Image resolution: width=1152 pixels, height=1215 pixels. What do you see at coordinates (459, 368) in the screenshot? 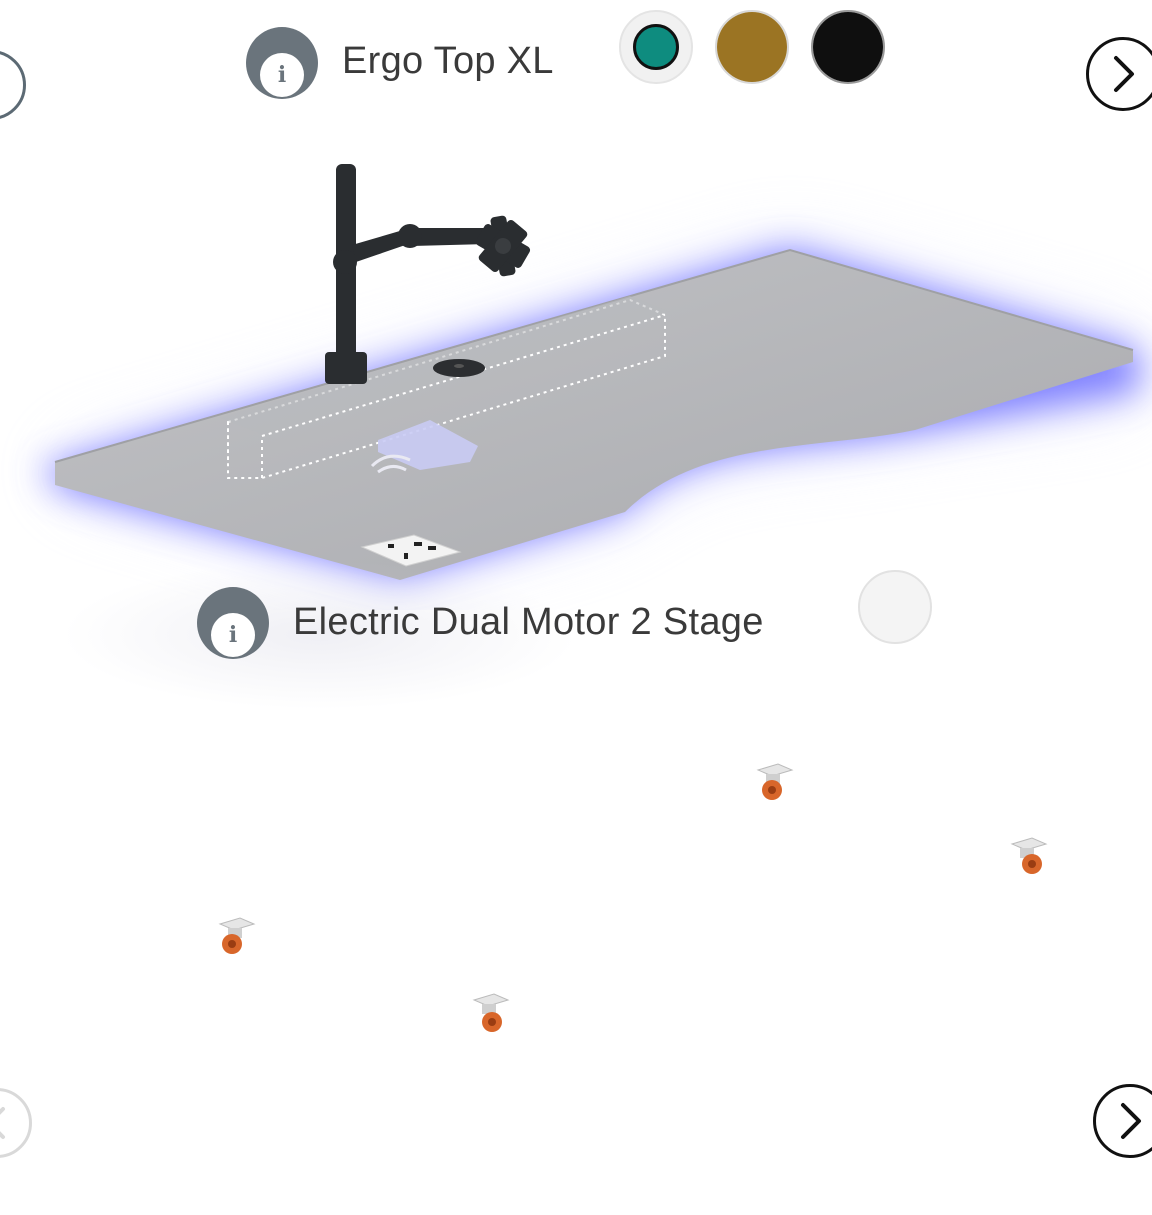
I see `cable-grommet-icon` at bounding box center [459, 368].